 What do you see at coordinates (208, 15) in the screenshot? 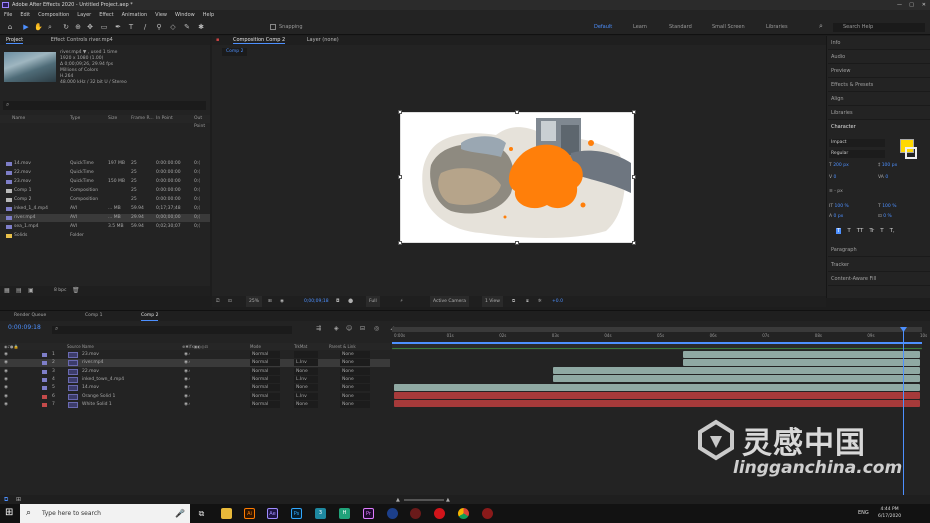
I see `menu-help: Help` at bounding box center [208, 15].